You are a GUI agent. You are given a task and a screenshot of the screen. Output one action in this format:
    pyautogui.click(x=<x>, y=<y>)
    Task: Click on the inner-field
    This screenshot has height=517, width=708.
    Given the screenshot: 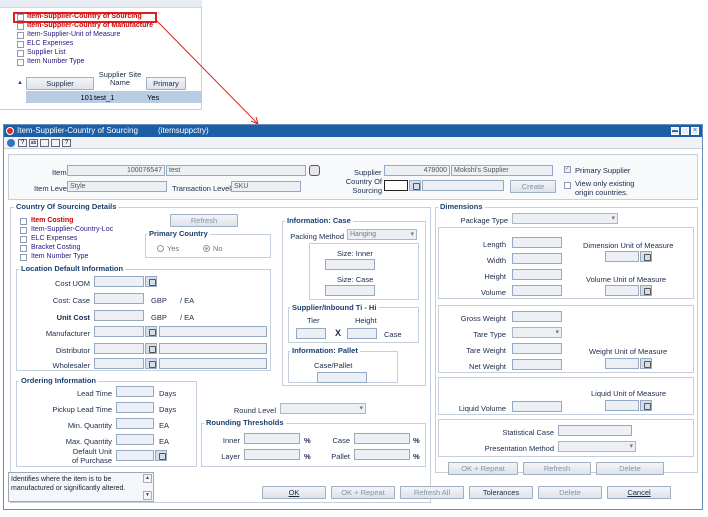 What is the action you would take?
    pyautogui.click(x=272, y=438)
    